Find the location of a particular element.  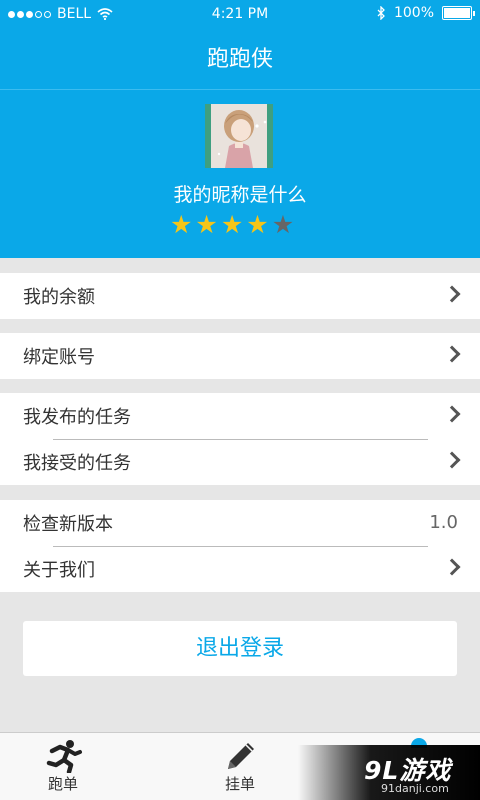

nickname: 我的昵称是什么 is located at coordinates (240, 195).